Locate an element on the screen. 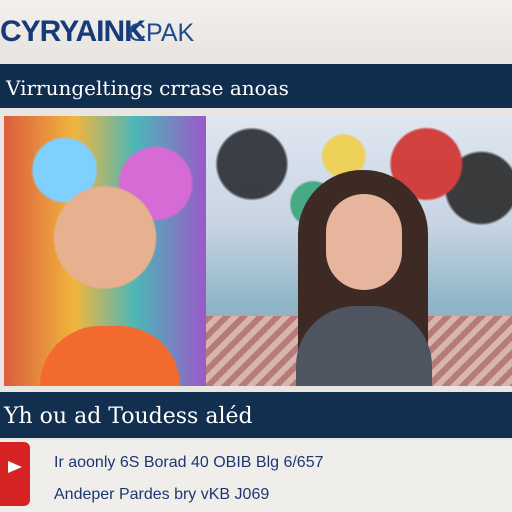 Image resolution: width=512 pixels, height=512 pixels. caption-text: Yh ou ad Toudess aléd is located at coordinates (128, 416).